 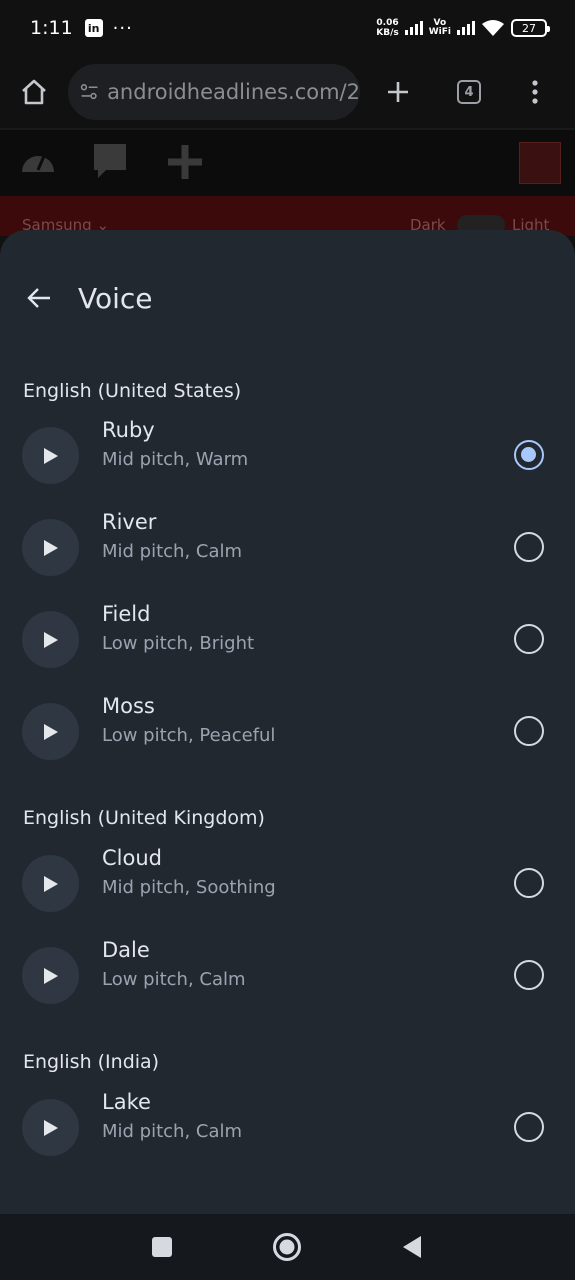 I want to click on home-circle-icon, so click(x=287, y=1247).